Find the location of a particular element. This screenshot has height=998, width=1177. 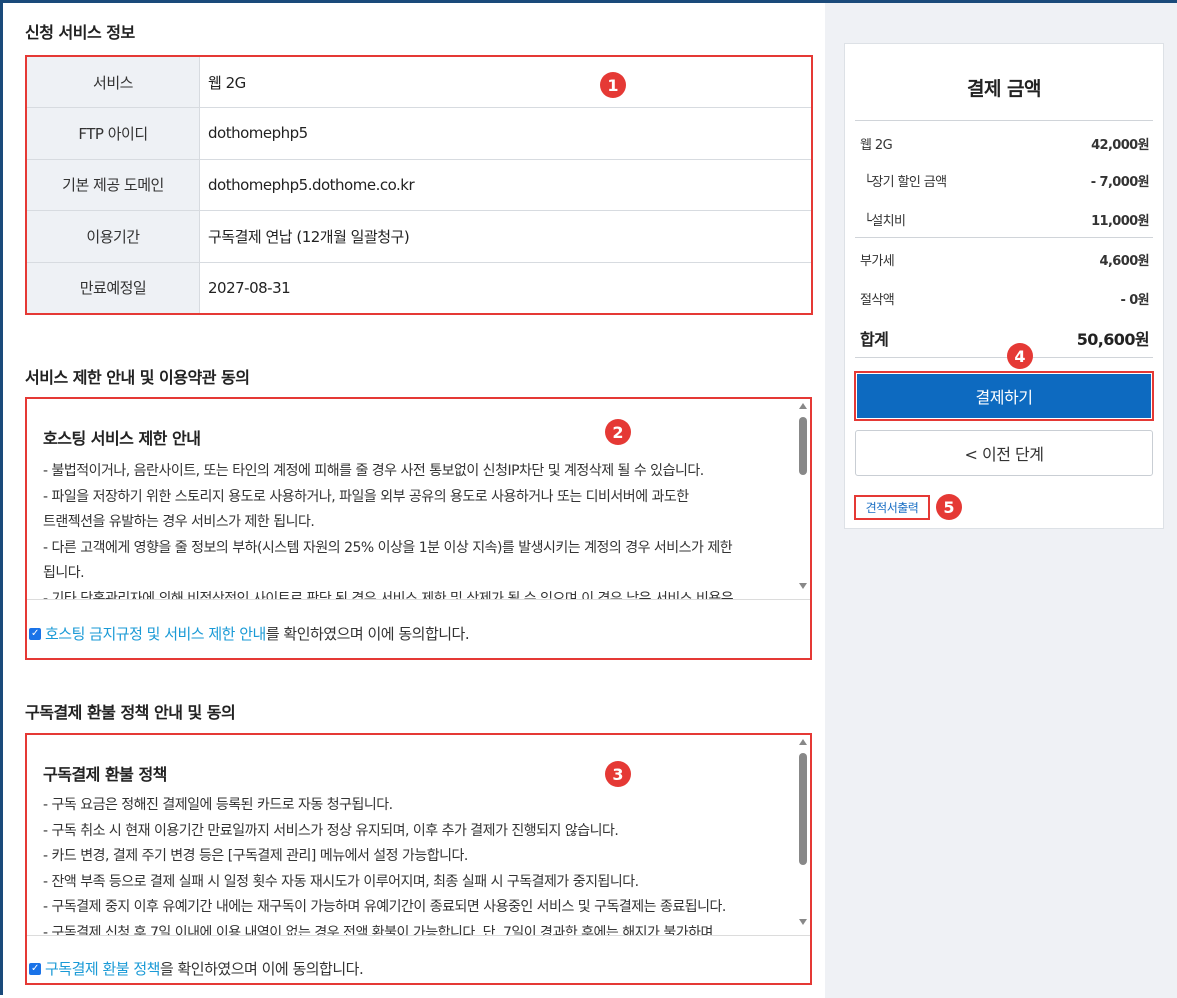

row-label: 서비스 is located at coordinates (113, 83).